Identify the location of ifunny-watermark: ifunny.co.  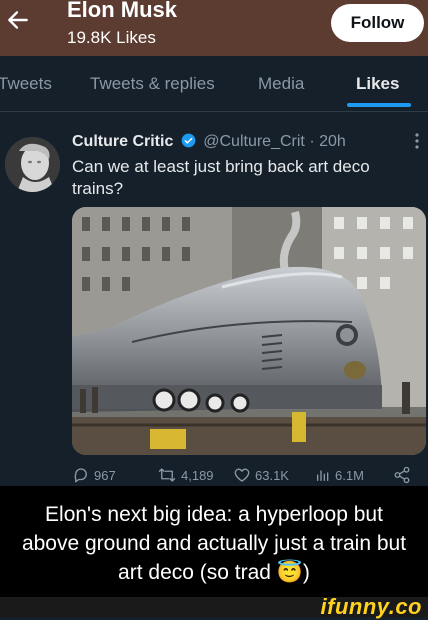
(371, 606).